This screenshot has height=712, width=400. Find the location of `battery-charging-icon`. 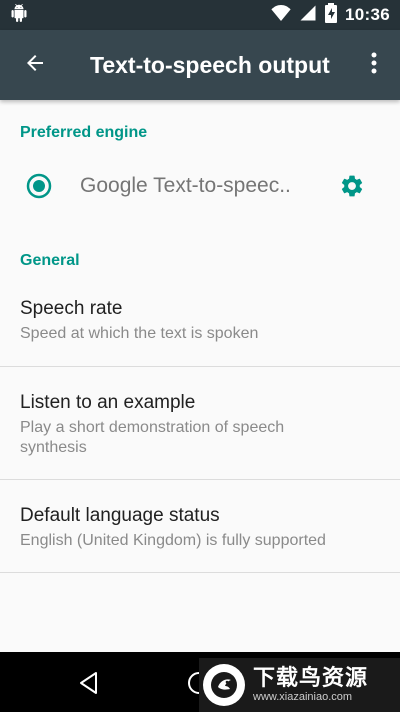

battery-charging-icon is located at coordinates (331, 15).